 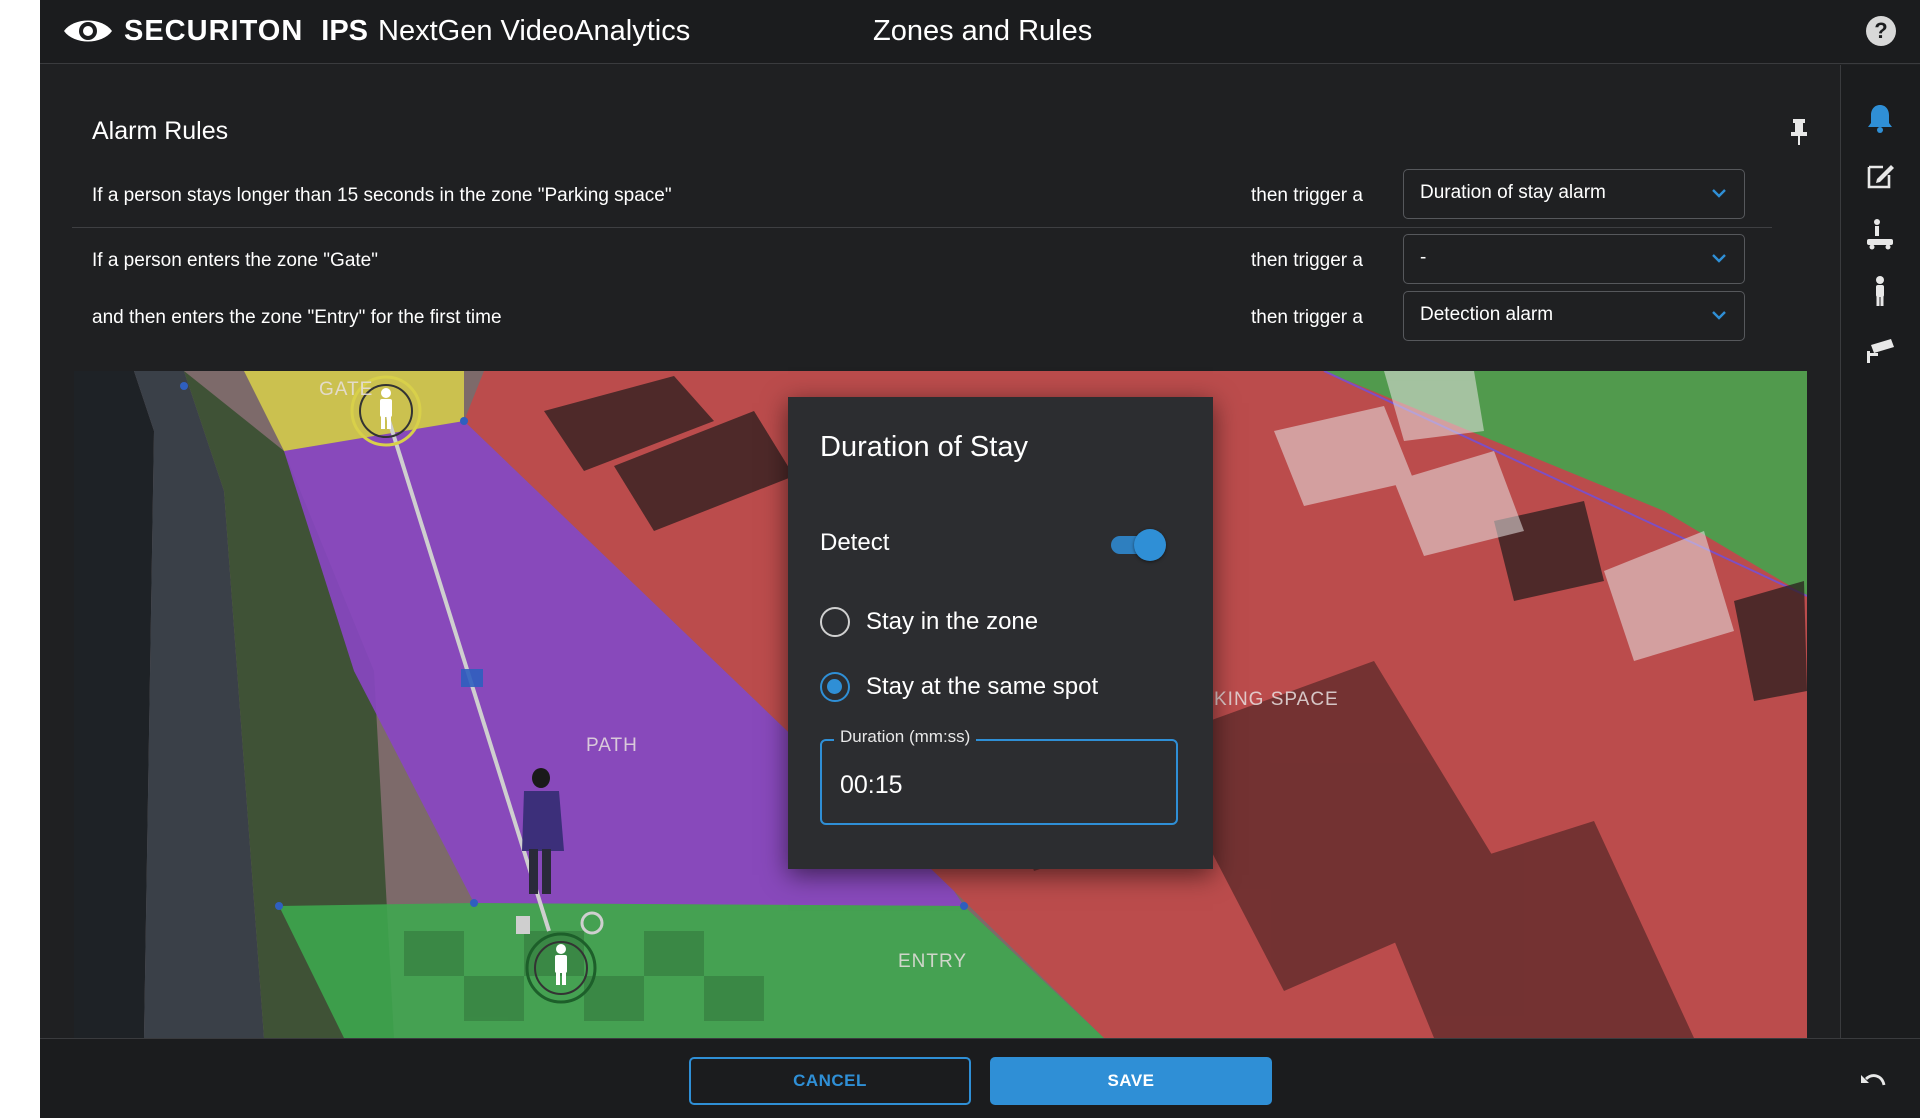 I want to click on alarm-type-select: -, so click(x=1574, y=259).